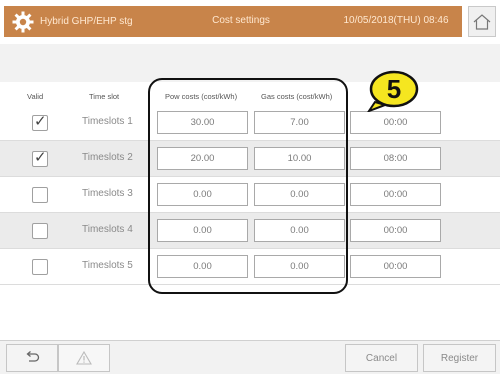  I want to click on timeslot-label: Timeslots 4, so click(107, 229).